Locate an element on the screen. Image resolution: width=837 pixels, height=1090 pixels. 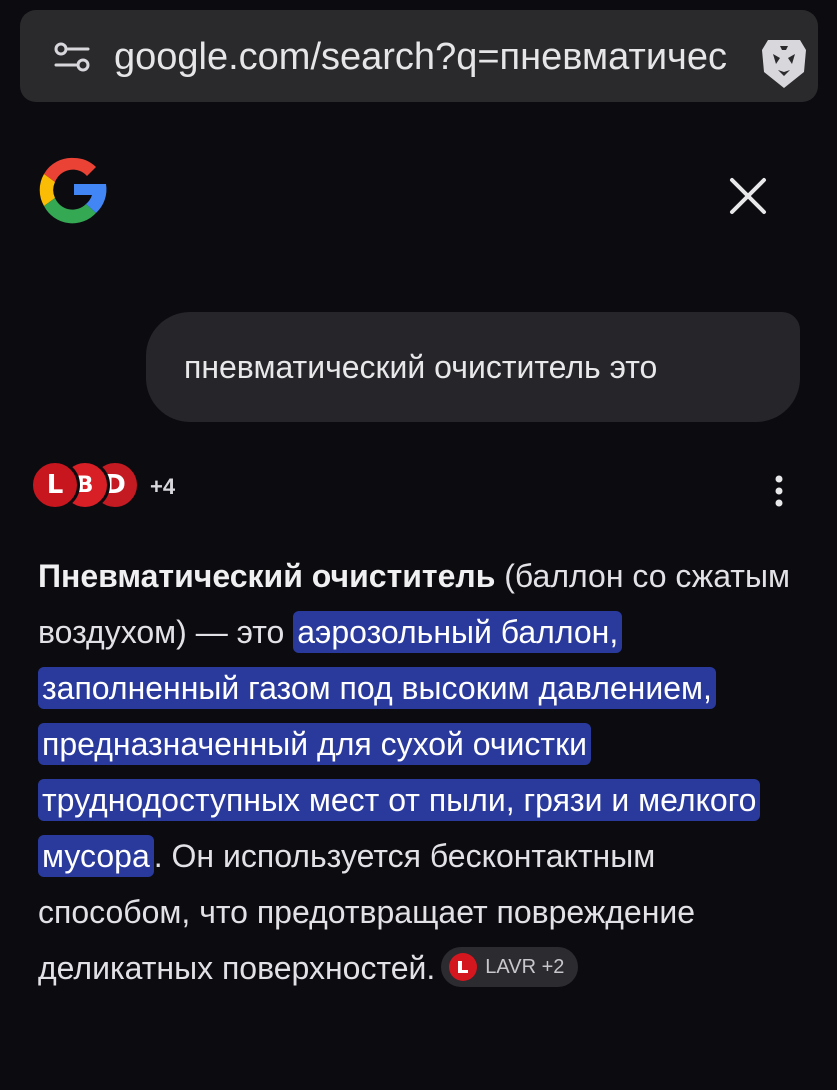
source-badges: L В D +4 is located at coordinates (110, 486).